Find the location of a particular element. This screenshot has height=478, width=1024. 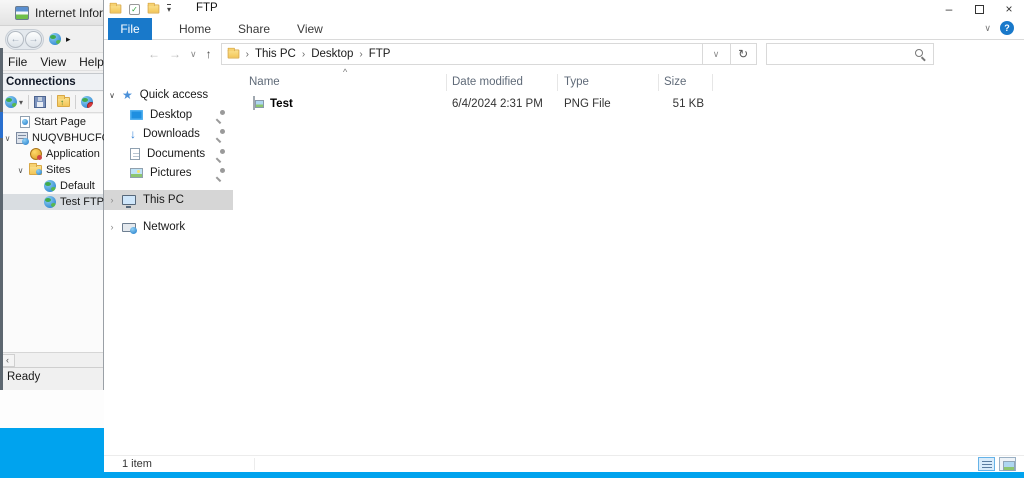

address-bar-row: ← → ∨ ↑ › This PC › Desktop › FTP ∨ ↻ is located at coordinates (564, 54).